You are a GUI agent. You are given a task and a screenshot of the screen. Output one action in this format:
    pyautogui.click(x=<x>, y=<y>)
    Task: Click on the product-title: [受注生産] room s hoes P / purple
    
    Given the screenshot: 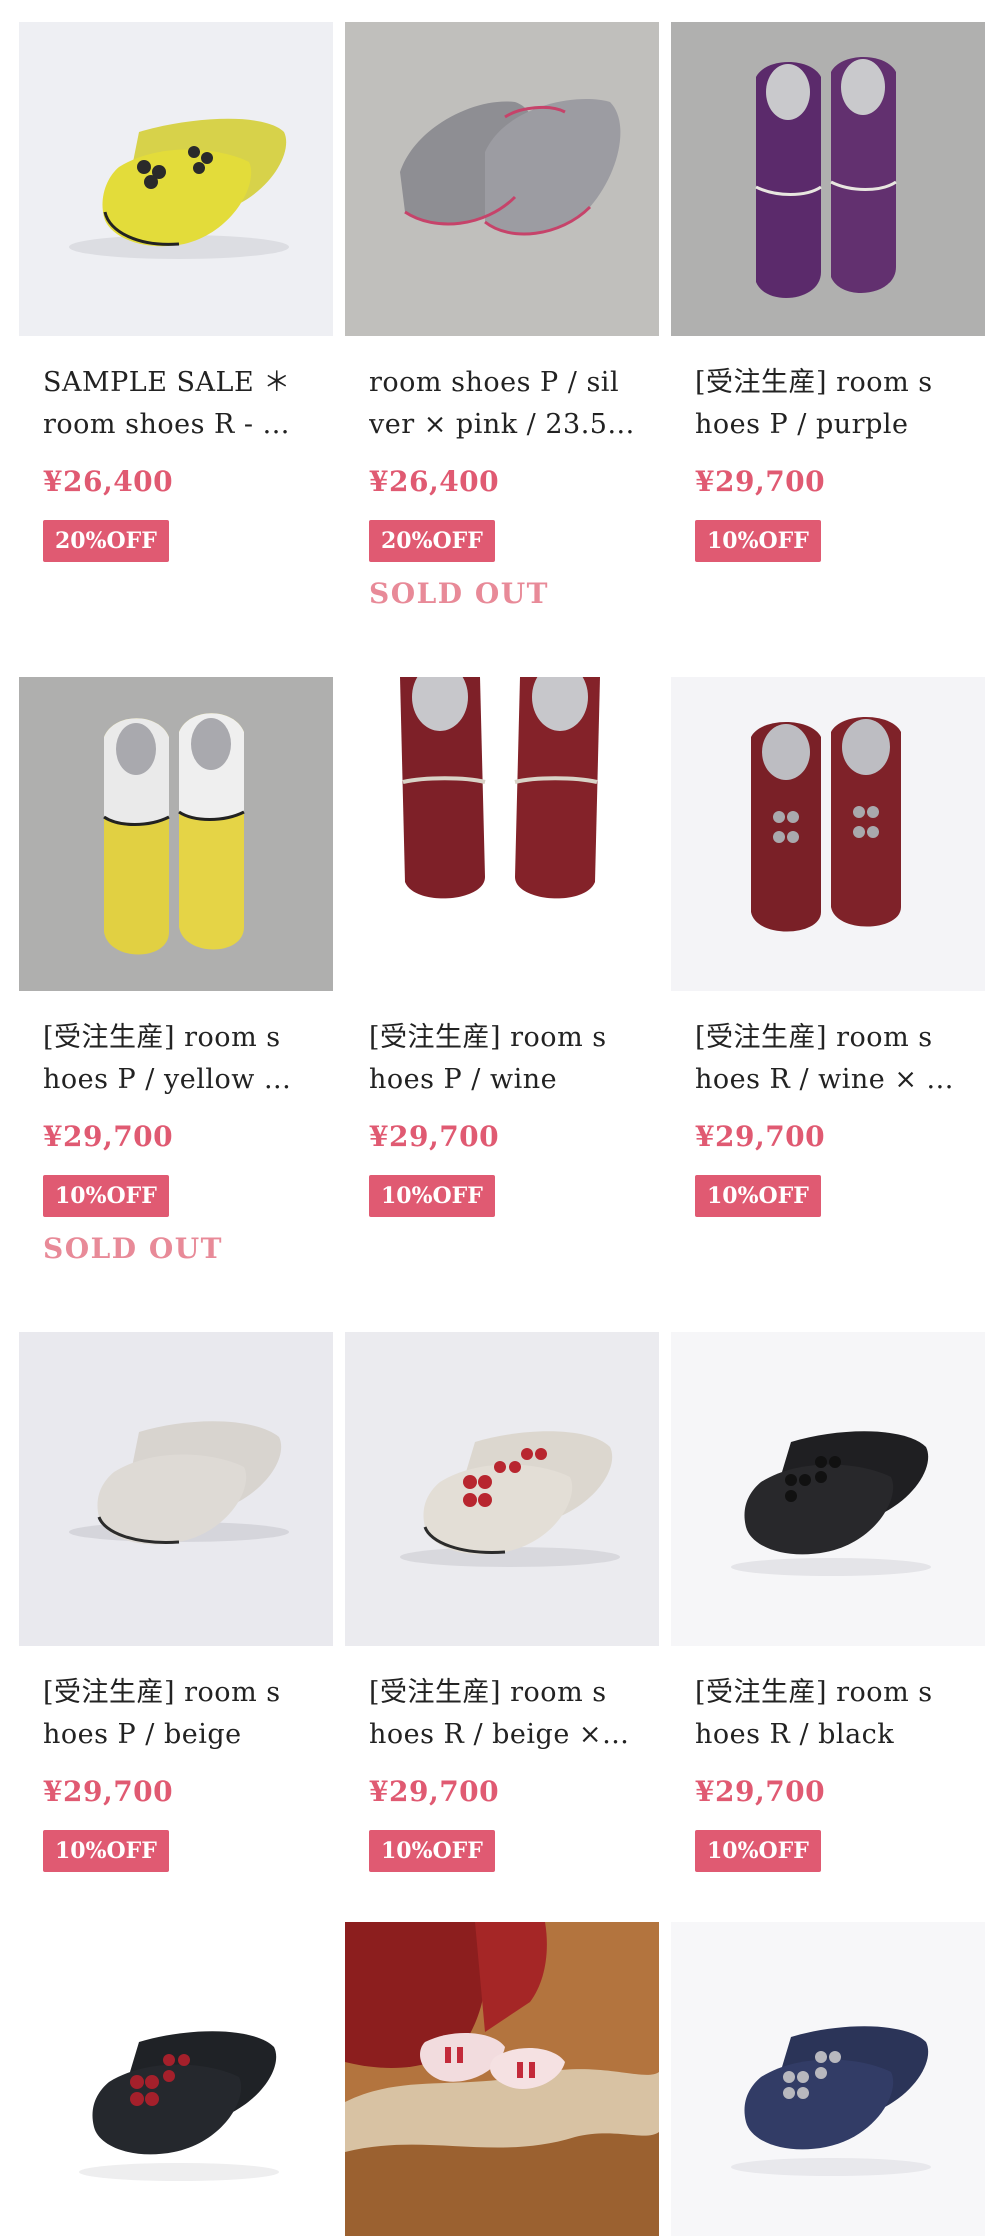 What is the action you would take?
    pyautogui.click(x=828, y=404)
    